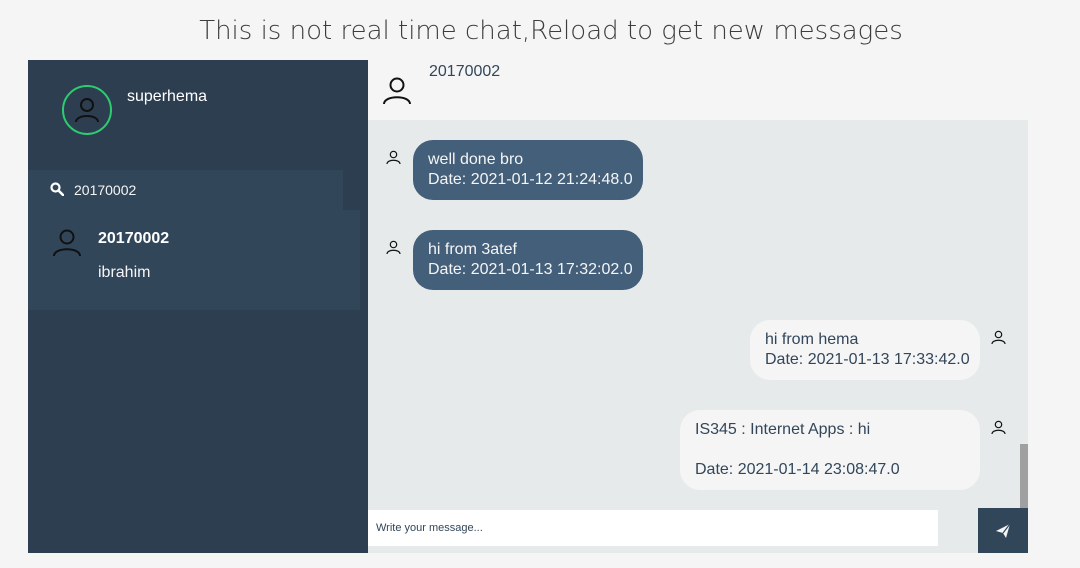 This screenshot has width=1080, height=568. Describe the element at coordinates (134, 238) in the screenshot. I see `contact-name: 20170002` at that location.